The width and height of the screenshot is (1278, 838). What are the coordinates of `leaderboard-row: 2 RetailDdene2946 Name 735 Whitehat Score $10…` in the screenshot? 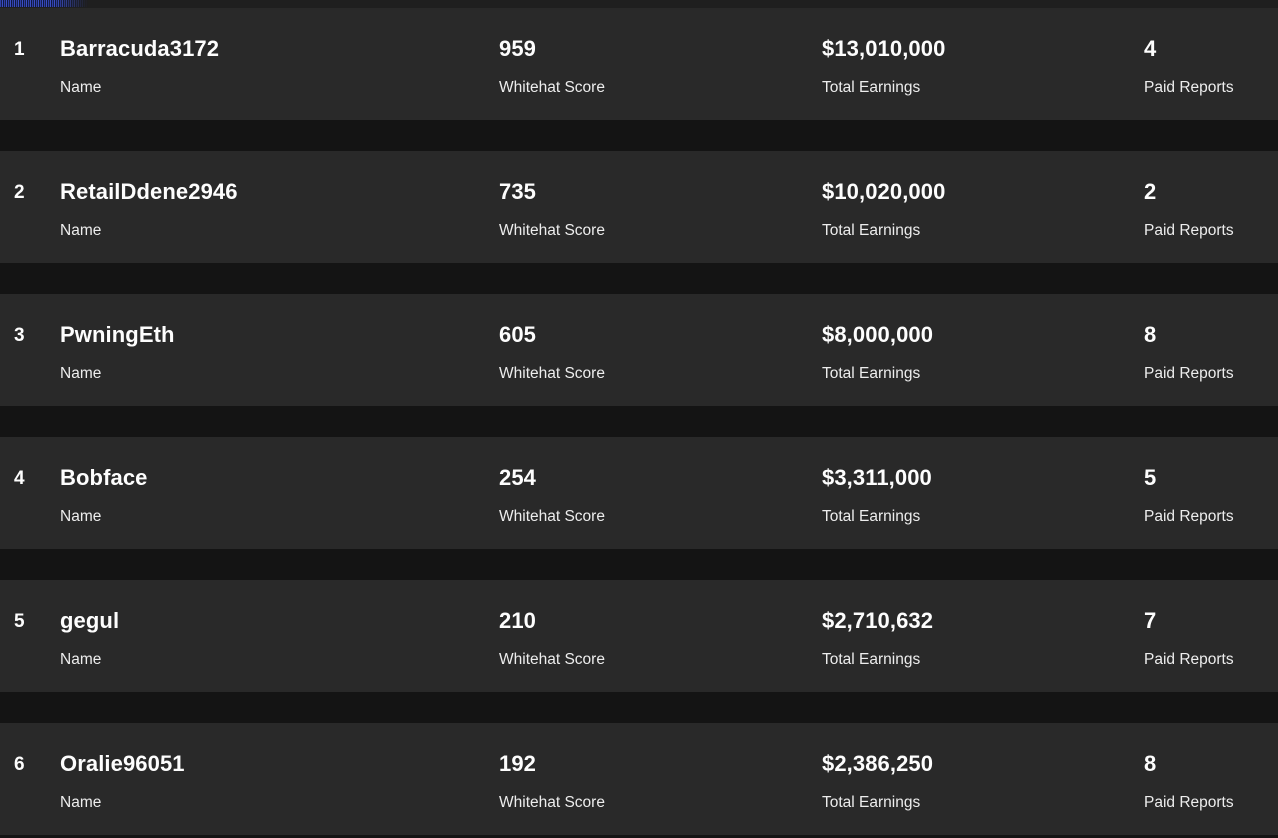 It's located at (639, 207).